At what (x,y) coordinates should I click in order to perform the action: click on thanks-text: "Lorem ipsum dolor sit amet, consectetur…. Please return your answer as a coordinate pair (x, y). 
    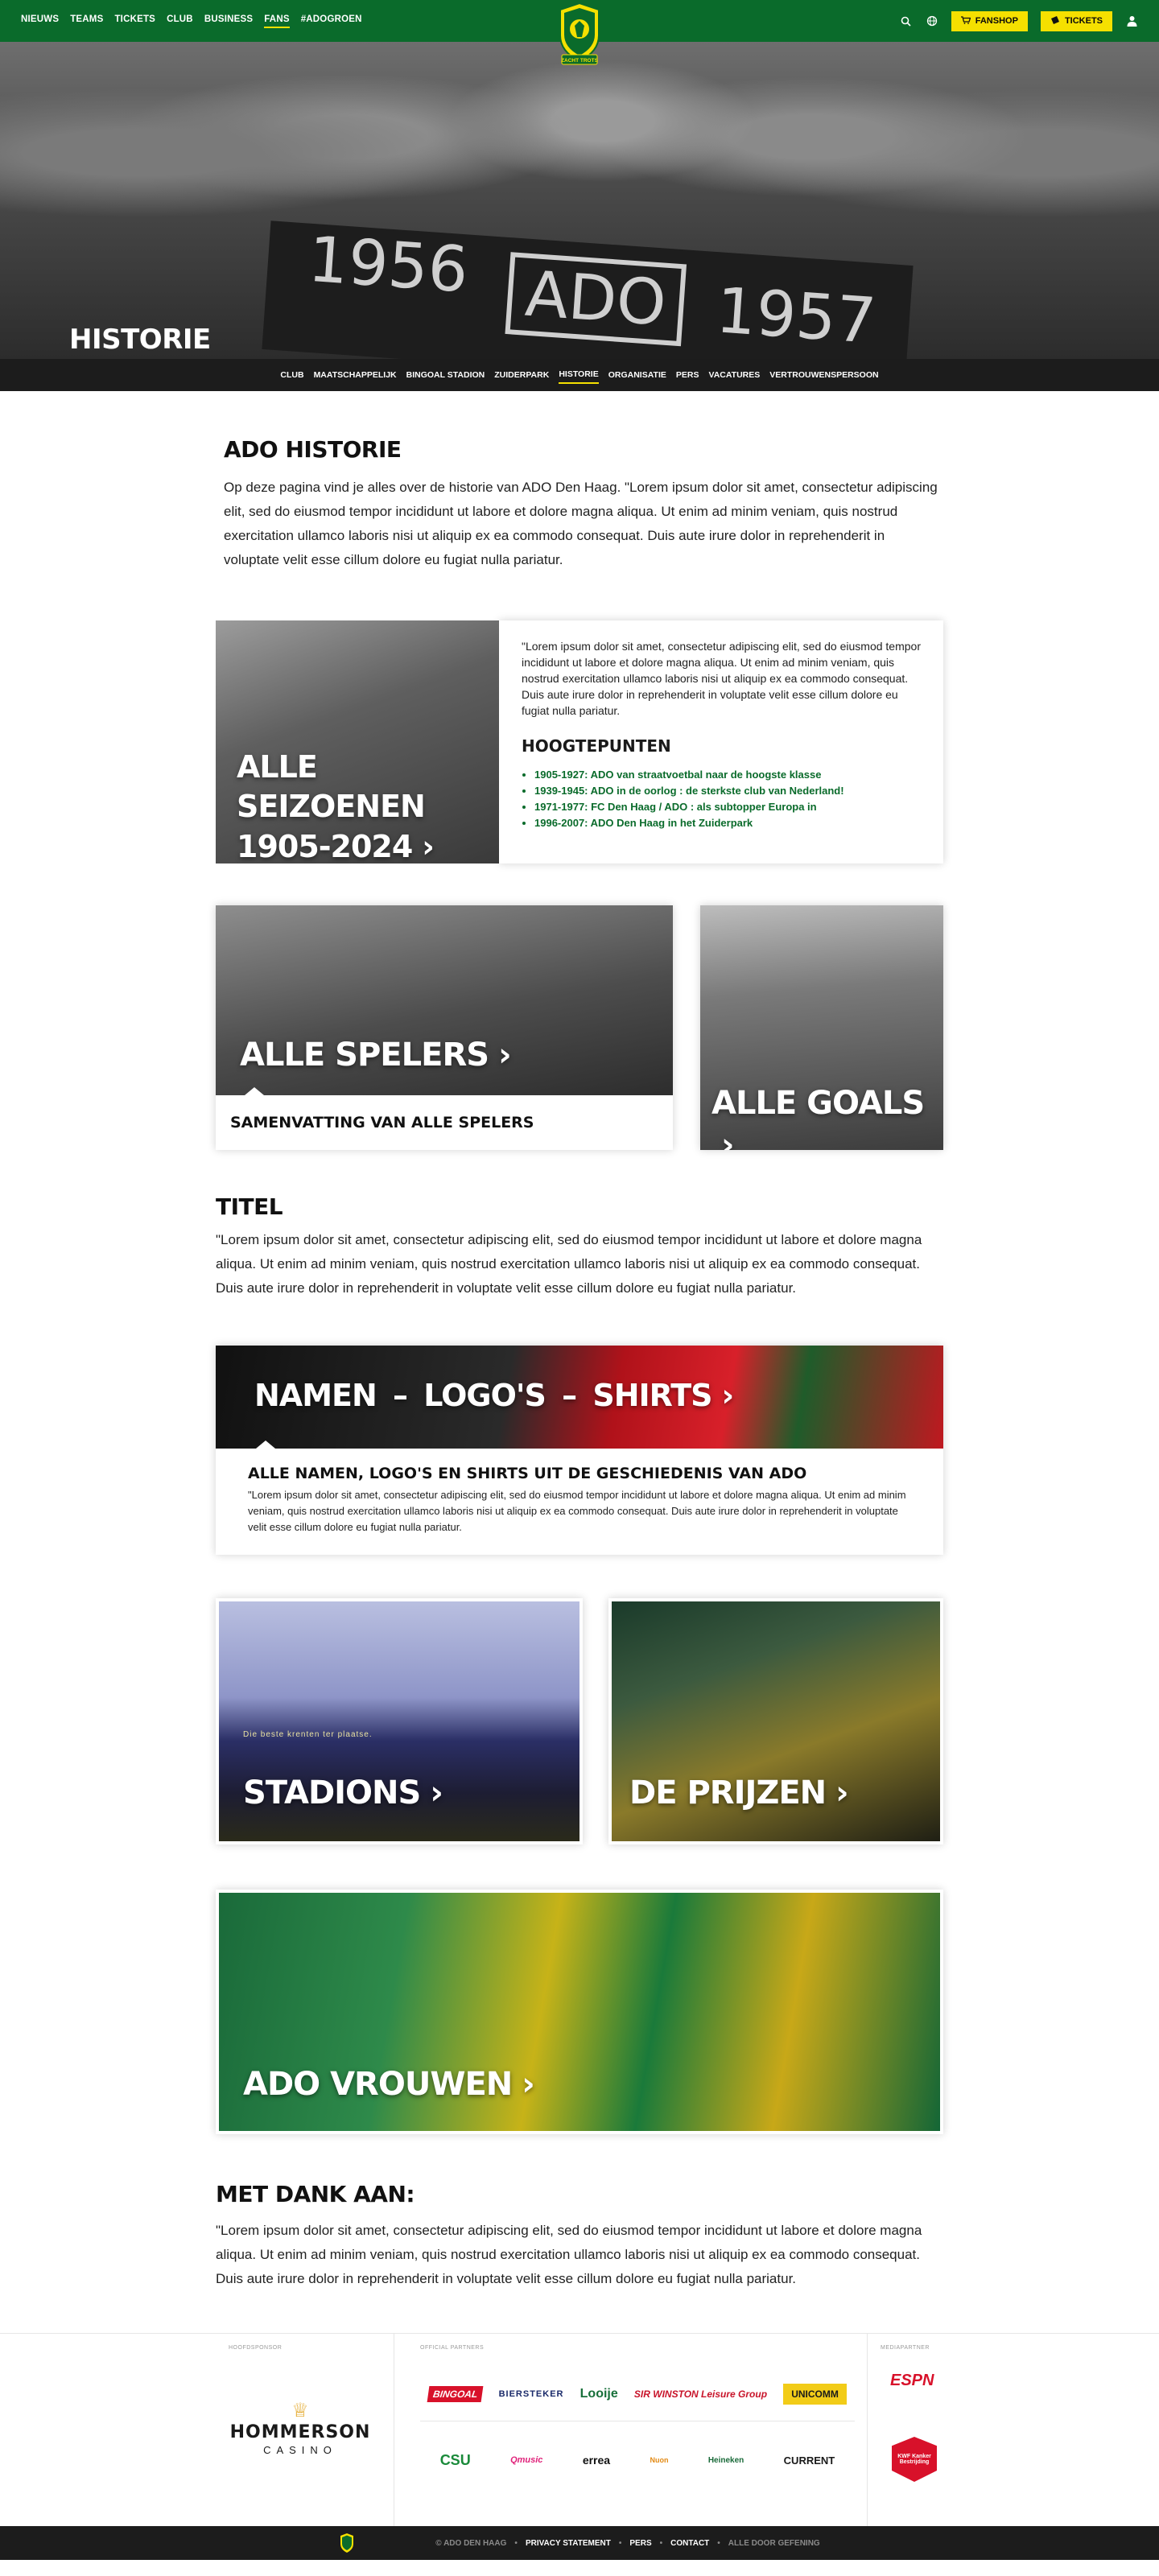
    Looking at the image, I should click on (569, 2254).